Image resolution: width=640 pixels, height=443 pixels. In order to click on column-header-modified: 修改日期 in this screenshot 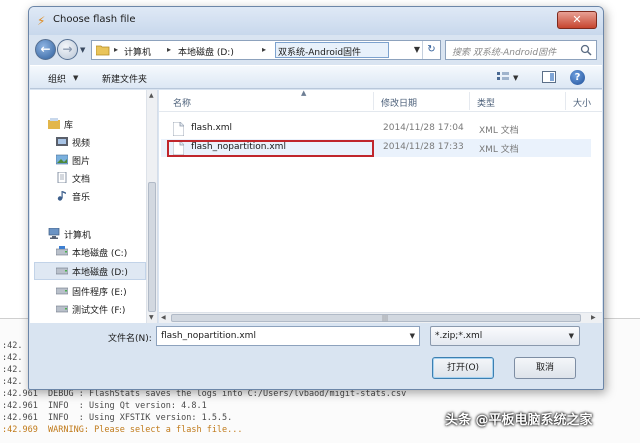, I will do `click(399, 102)`.